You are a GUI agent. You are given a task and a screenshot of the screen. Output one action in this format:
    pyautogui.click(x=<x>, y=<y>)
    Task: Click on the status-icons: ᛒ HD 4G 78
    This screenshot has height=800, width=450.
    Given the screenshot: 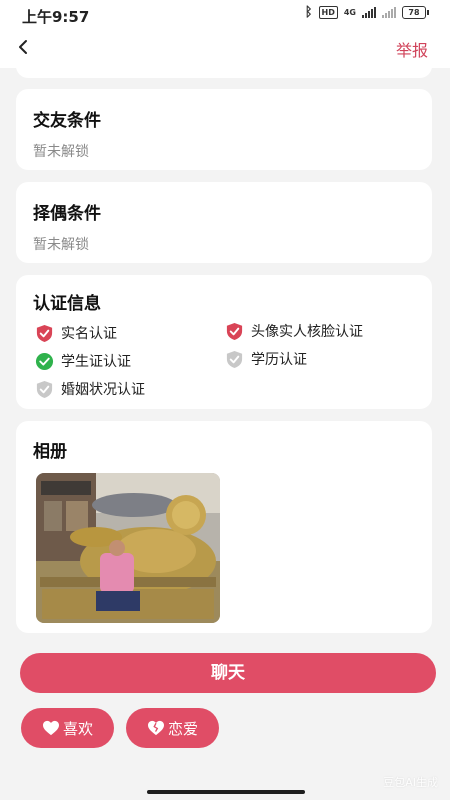 What is the action you would take?
    pyautogui.click(x=366, y=12)
    